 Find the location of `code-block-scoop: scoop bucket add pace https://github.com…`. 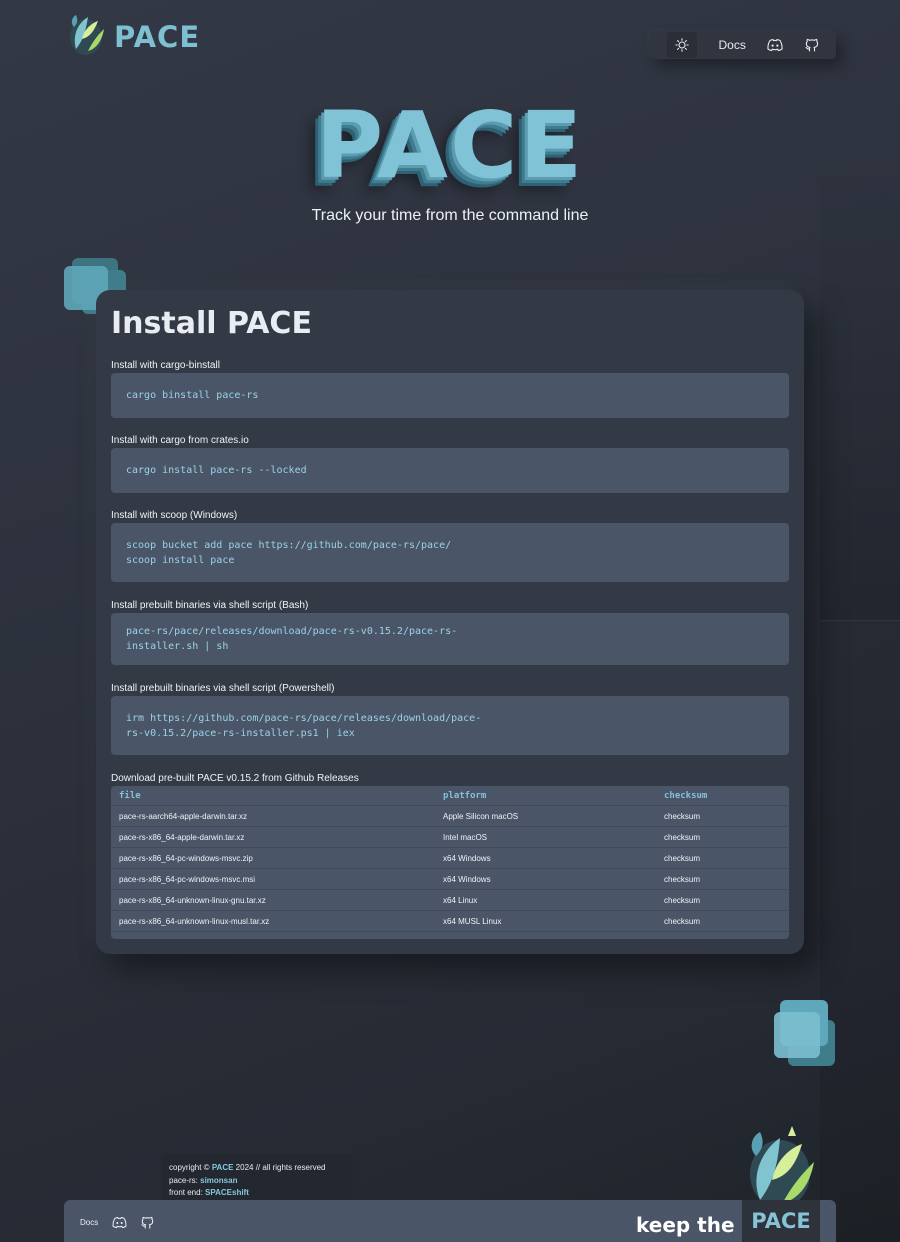

code-block-scoop: scoop bucket add pace https://github.com… is located at coordinates (450, 552).